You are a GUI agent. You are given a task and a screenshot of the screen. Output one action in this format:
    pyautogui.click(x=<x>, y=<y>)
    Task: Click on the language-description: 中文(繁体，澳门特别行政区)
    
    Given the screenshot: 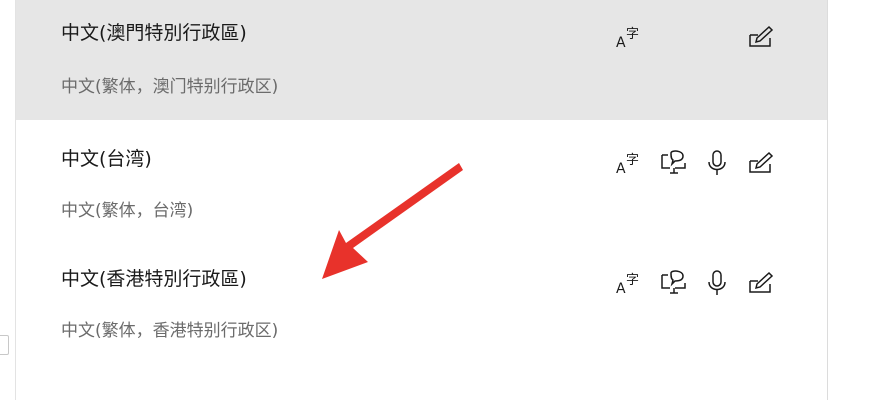 What is the action you would take?
    pyautogui.click(x=170, y=87)
    